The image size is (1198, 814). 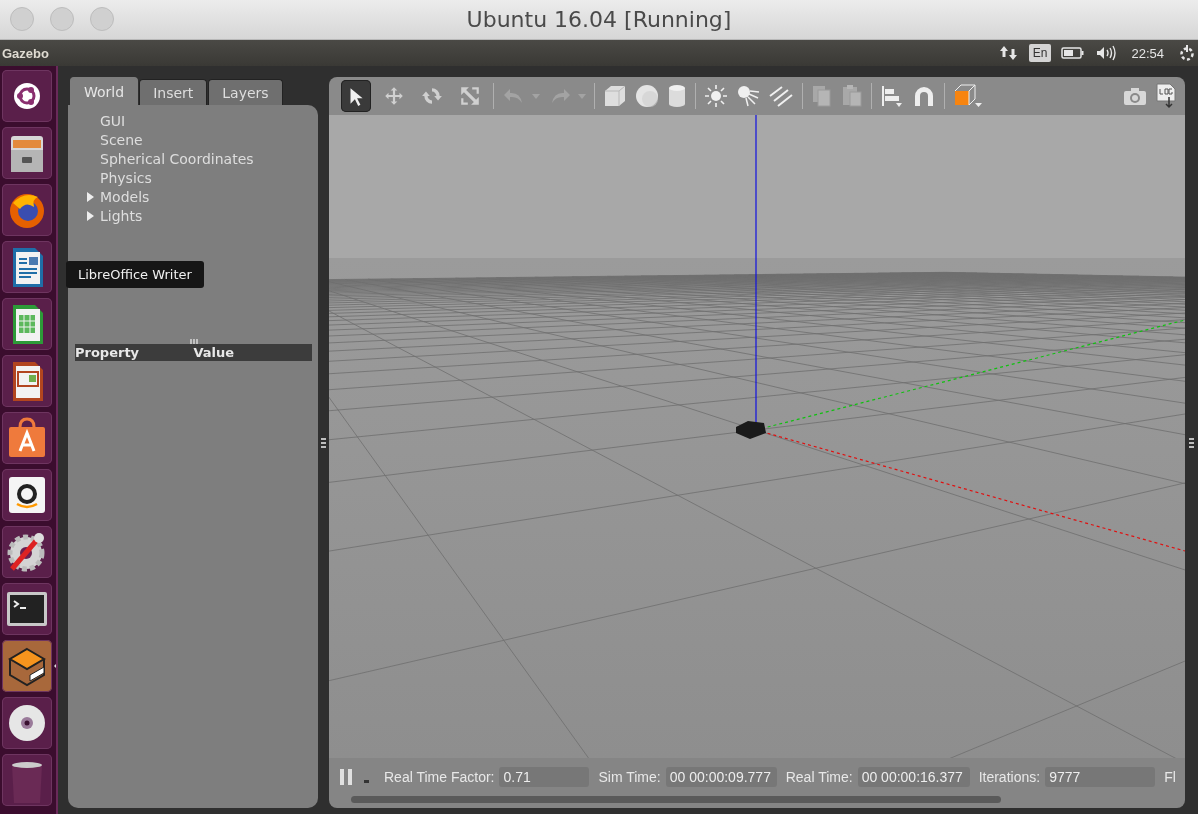 I want to click on battery-icon, so click(x=1073, y=53).